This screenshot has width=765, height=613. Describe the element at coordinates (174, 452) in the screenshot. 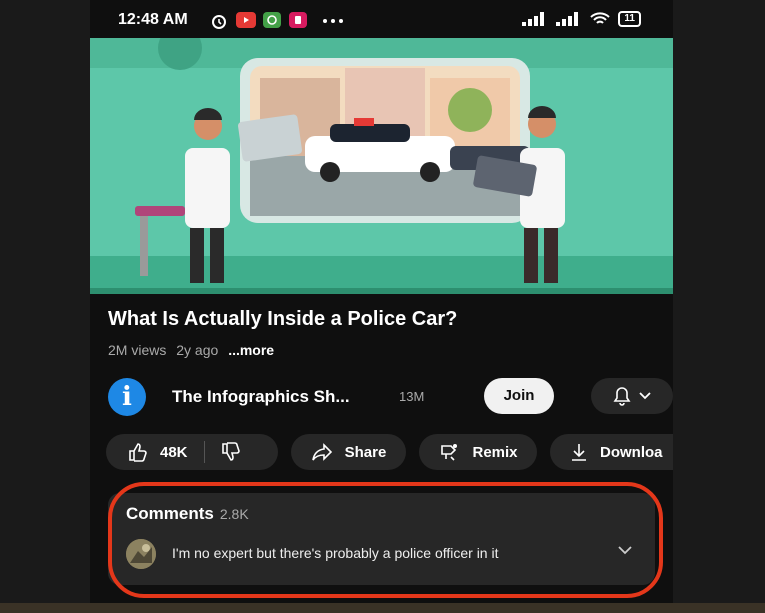

I see `like-count: 48K` at that location.